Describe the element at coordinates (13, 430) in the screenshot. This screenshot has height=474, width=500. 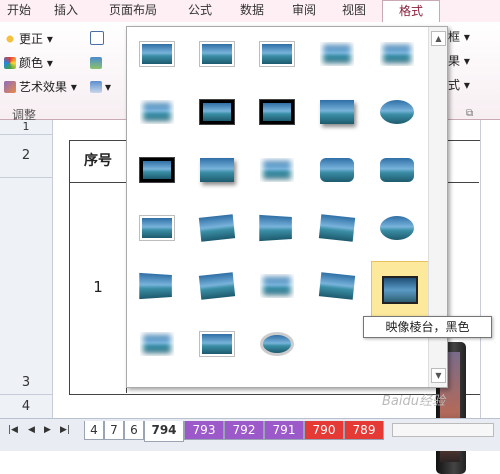
I see `first-sheet-icon: |◀` at that location.